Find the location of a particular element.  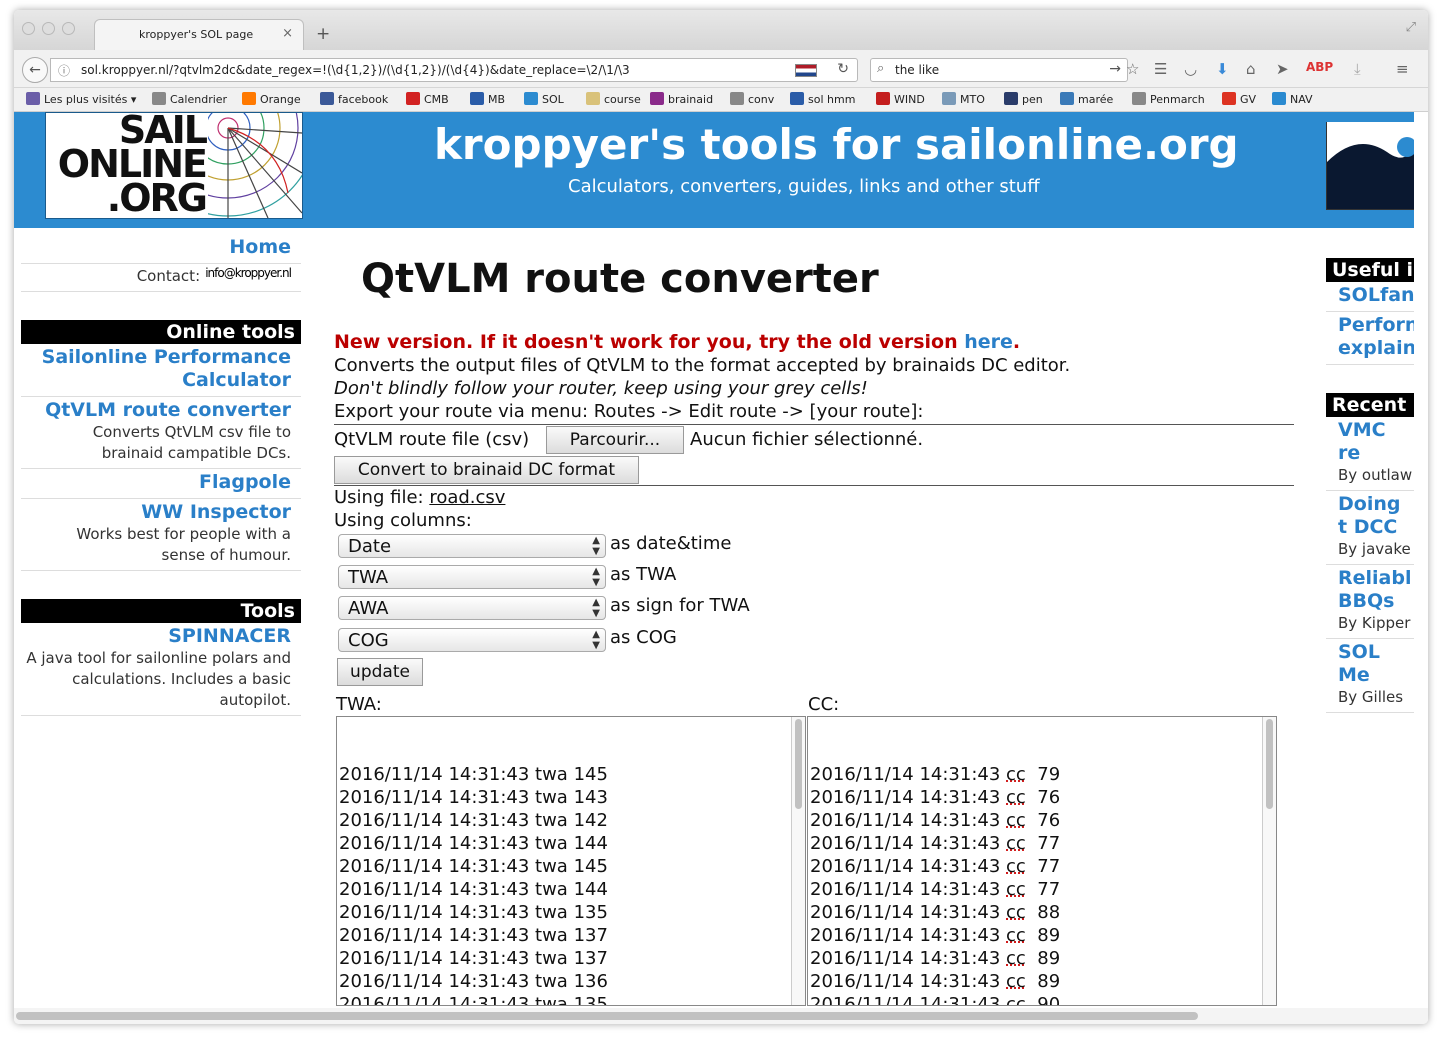

useful-link: SOLfan is located at coordinates (1376, 295).